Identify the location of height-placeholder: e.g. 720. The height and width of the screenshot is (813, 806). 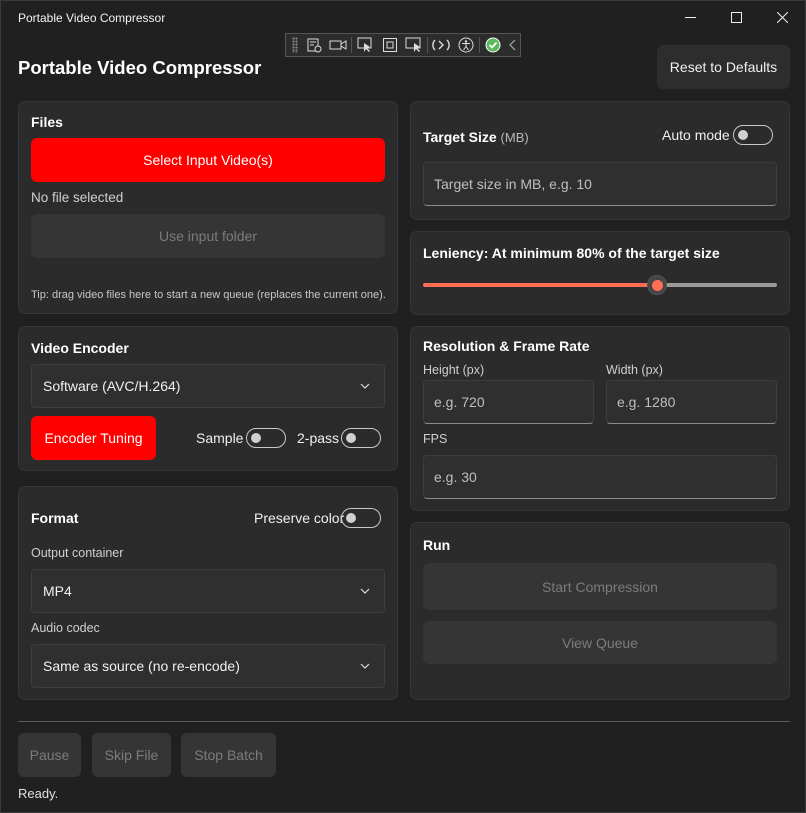
(459, 402).